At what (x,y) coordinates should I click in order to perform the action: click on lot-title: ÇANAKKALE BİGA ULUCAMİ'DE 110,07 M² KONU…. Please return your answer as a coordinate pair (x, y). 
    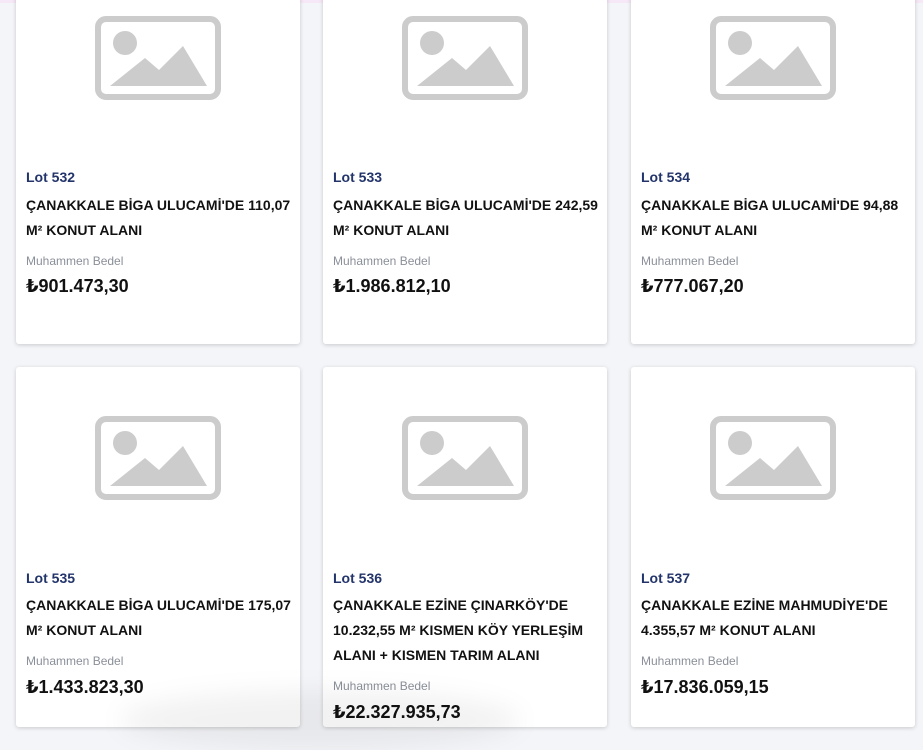
    Looking at the image, I should click on (160, 218).